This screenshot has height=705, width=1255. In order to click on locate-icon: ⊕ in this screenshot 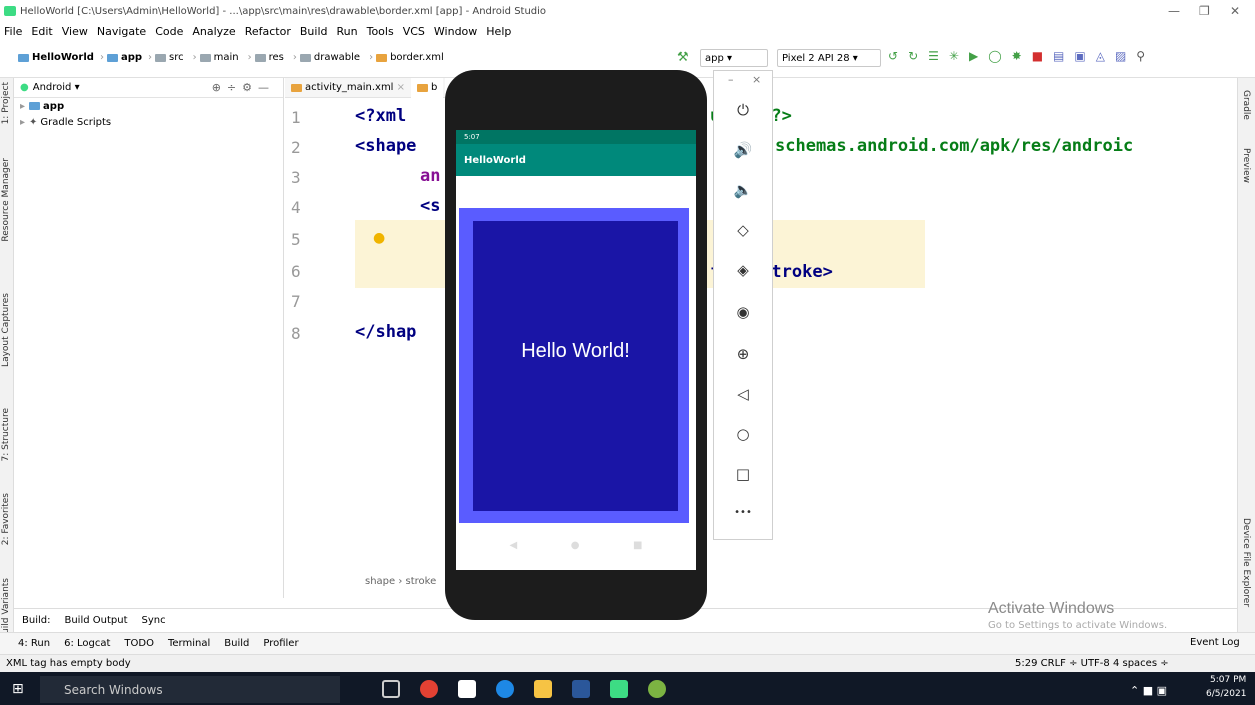, I will do `click(219, 87)`.